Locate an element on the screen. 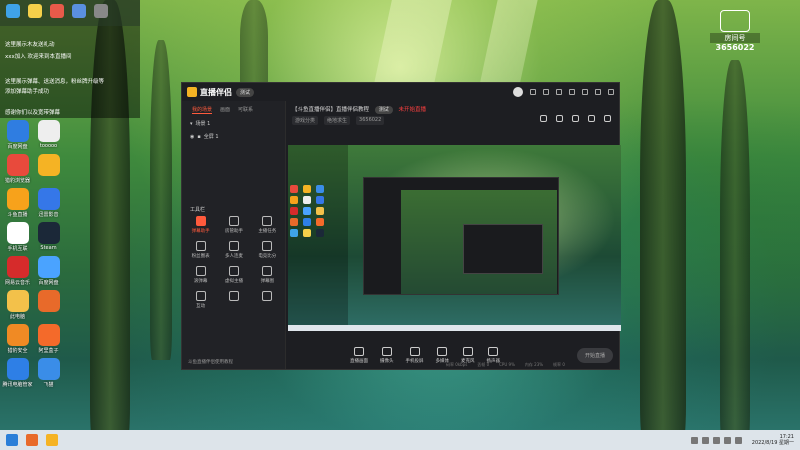 This screenshot has height=450, width=800. control-phone-cast: 手机投屏 is located at coordinates (415, 355).